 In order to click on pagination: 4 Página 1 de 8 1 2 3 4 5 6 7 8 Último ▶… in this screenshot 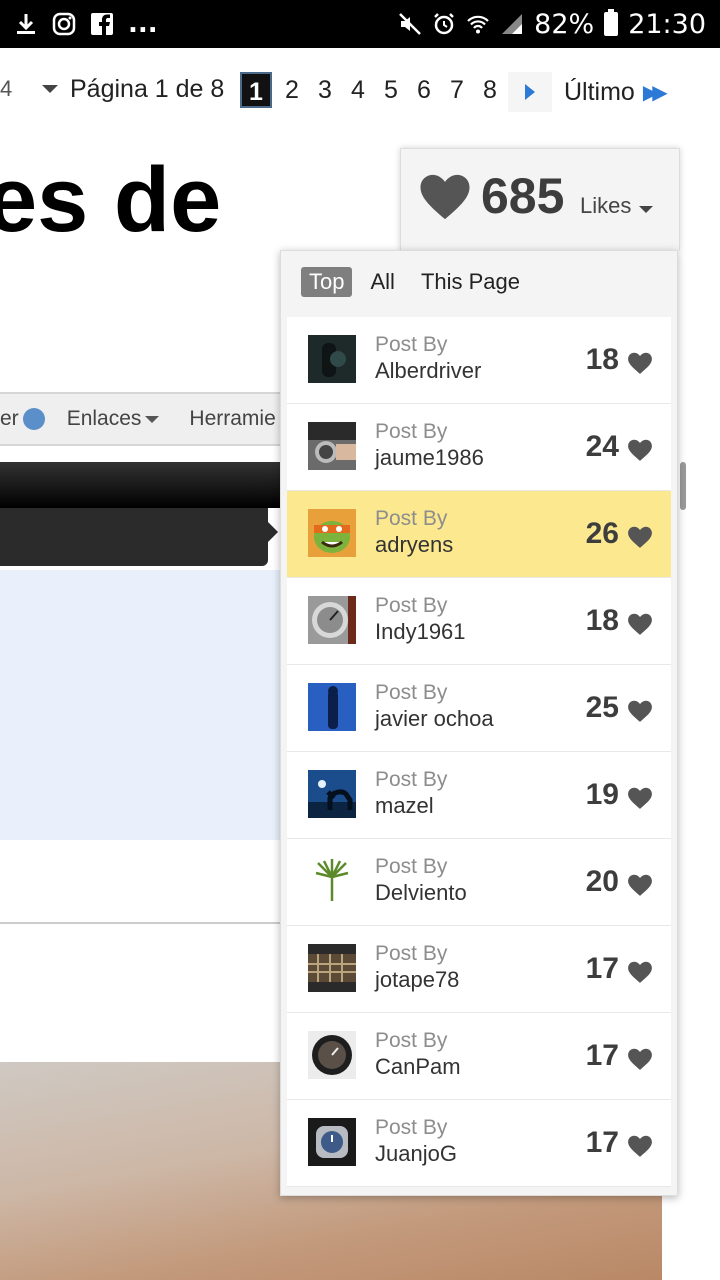, I will do `click(360, 90)`.